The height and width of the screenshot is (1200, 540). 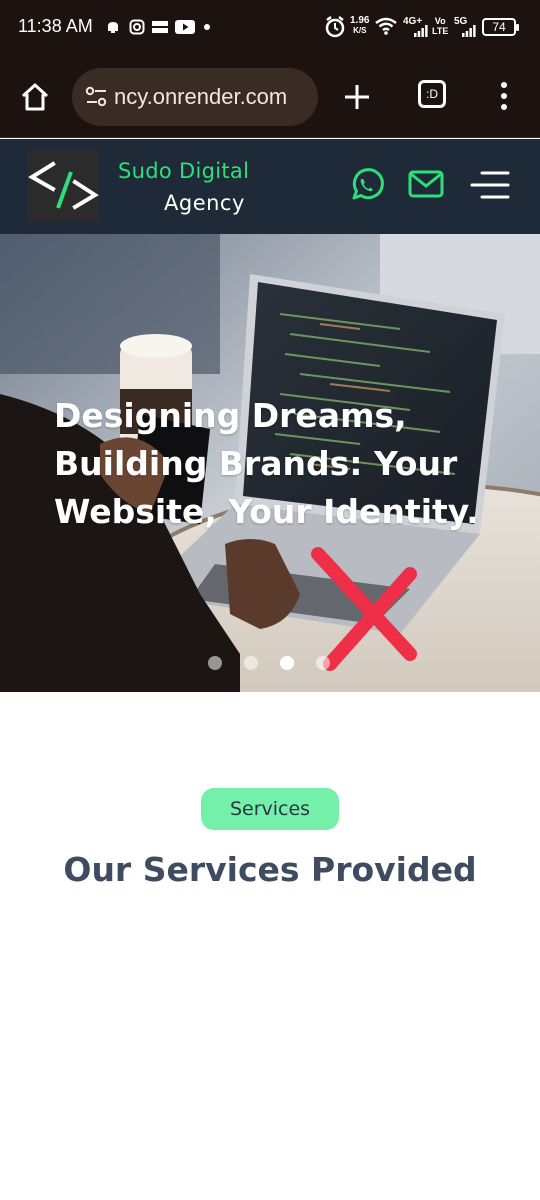 I want to click on instagram-icon, so click(x=137, y=27).